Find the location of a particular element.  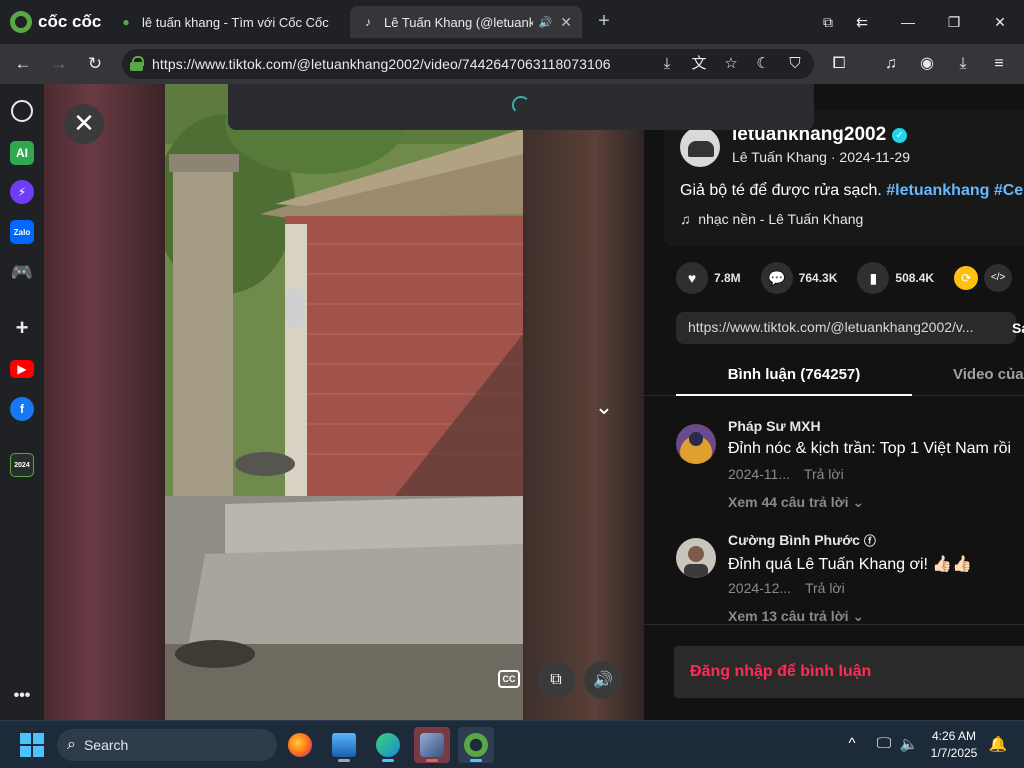

save-count: 508.4K is located at coordinates (915, 278).